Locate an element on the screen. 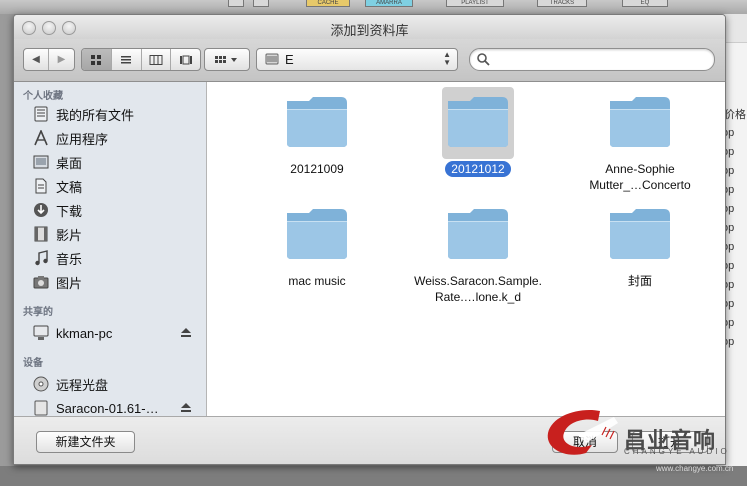  title-bar: 添加到资料库 is located at coordinates (369, 27).